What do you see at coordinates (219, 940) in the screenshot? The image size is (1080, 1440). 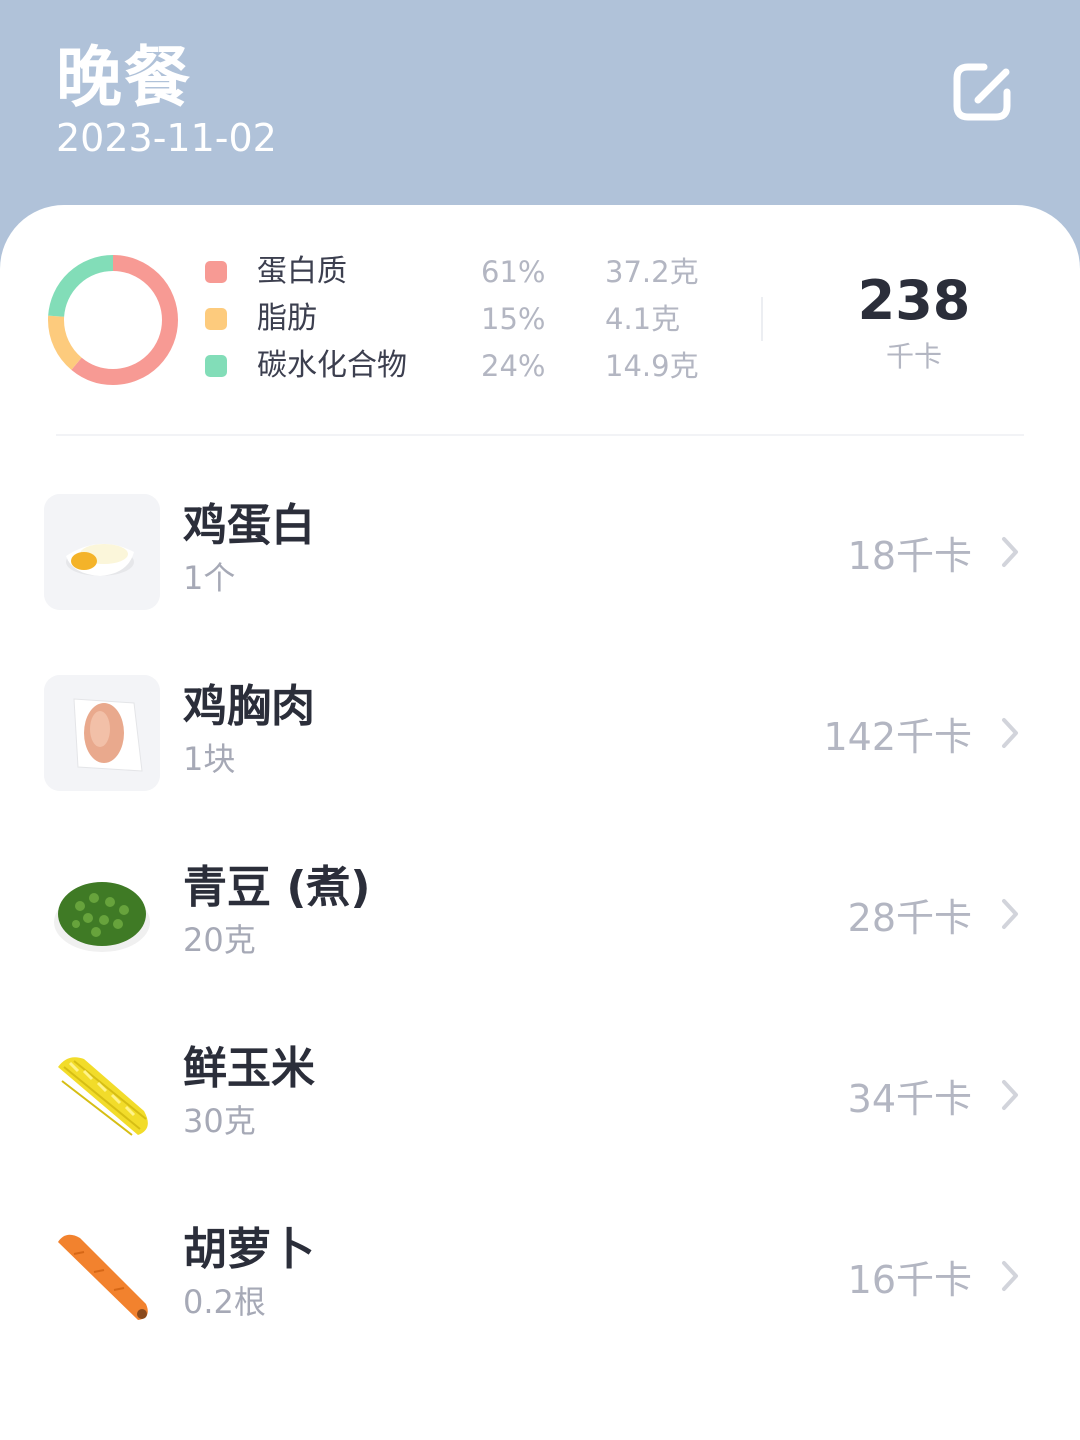 I see `food-quantity: 20克` at bounding box center [219, 940].